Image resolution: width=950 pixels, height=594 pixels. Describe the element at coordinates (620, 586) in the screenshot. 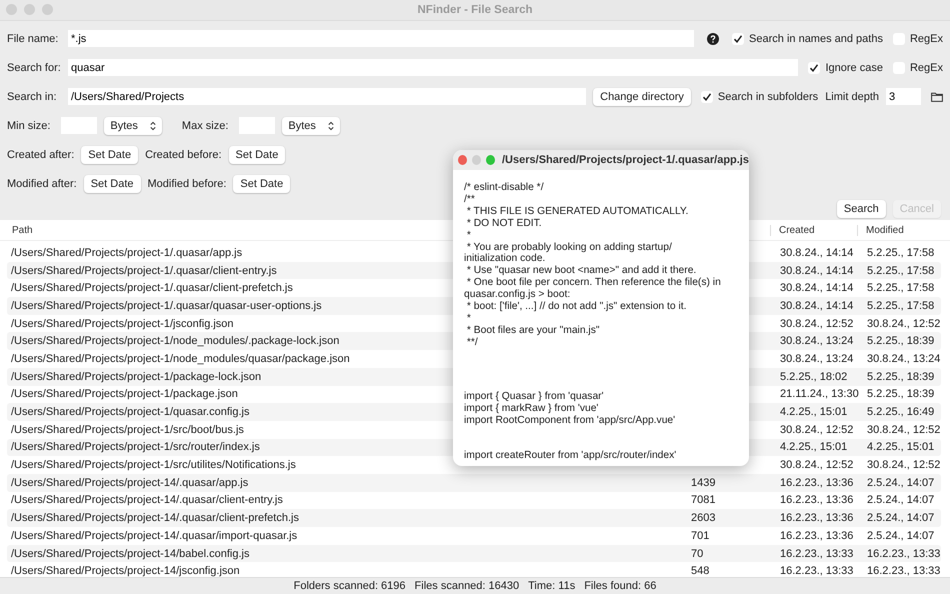

I see `status-text: Files found: 66` at that location.